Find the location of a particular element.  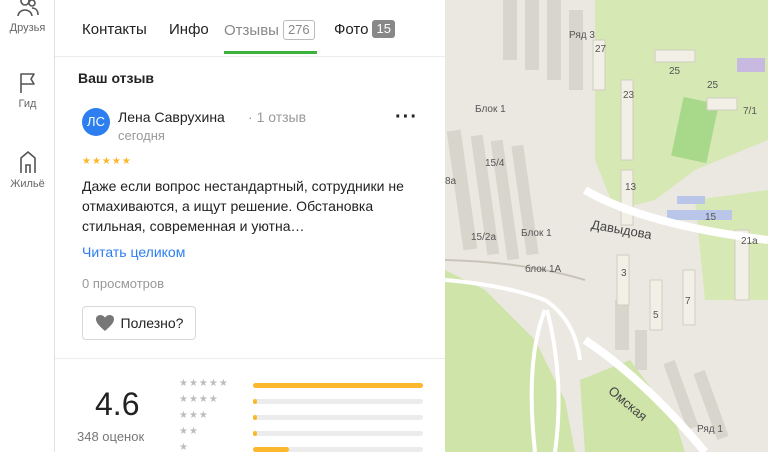

tab-contacts: Контакты is located at coordinates (114, 30).